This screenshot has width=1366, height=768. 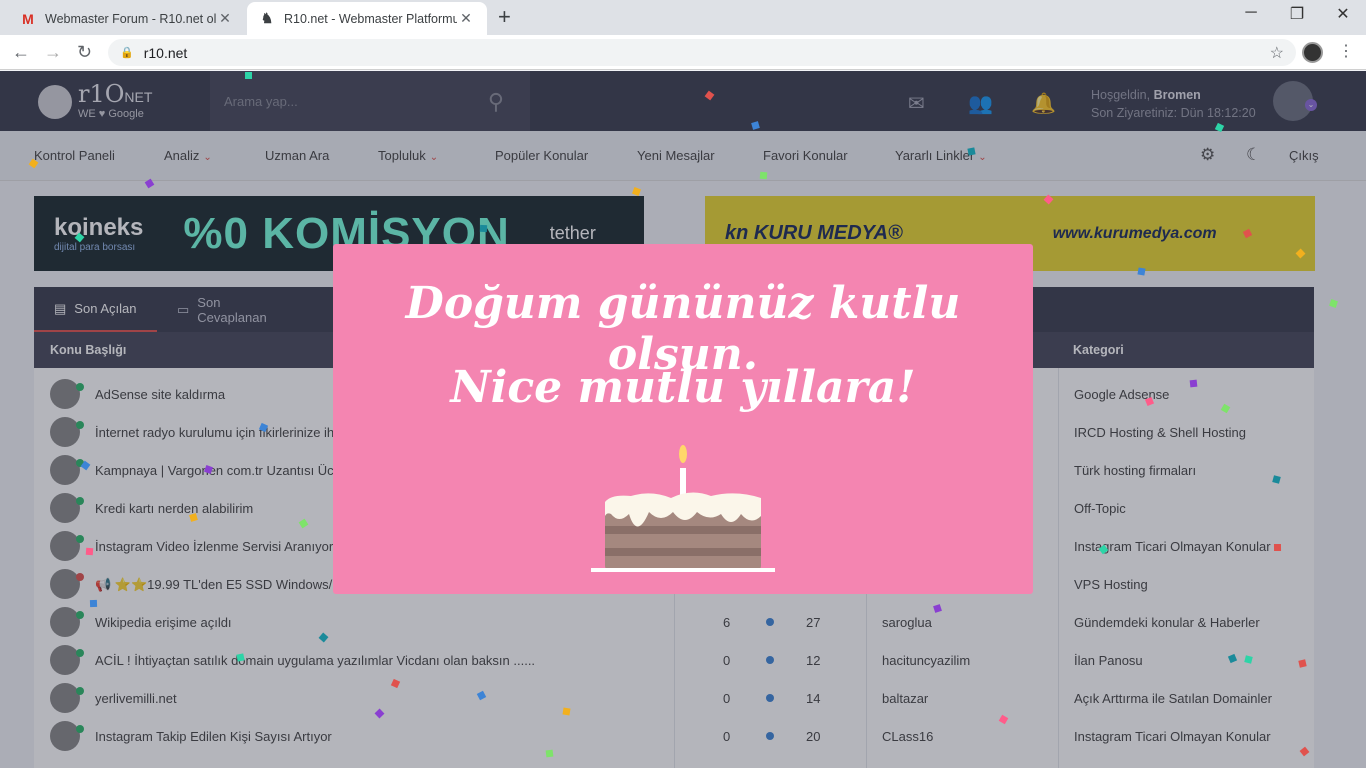 What do you see at coordinates (1251, 13) in the screenshot?
I see `minimize-icon: ─` at bounding box center [1251, 13].